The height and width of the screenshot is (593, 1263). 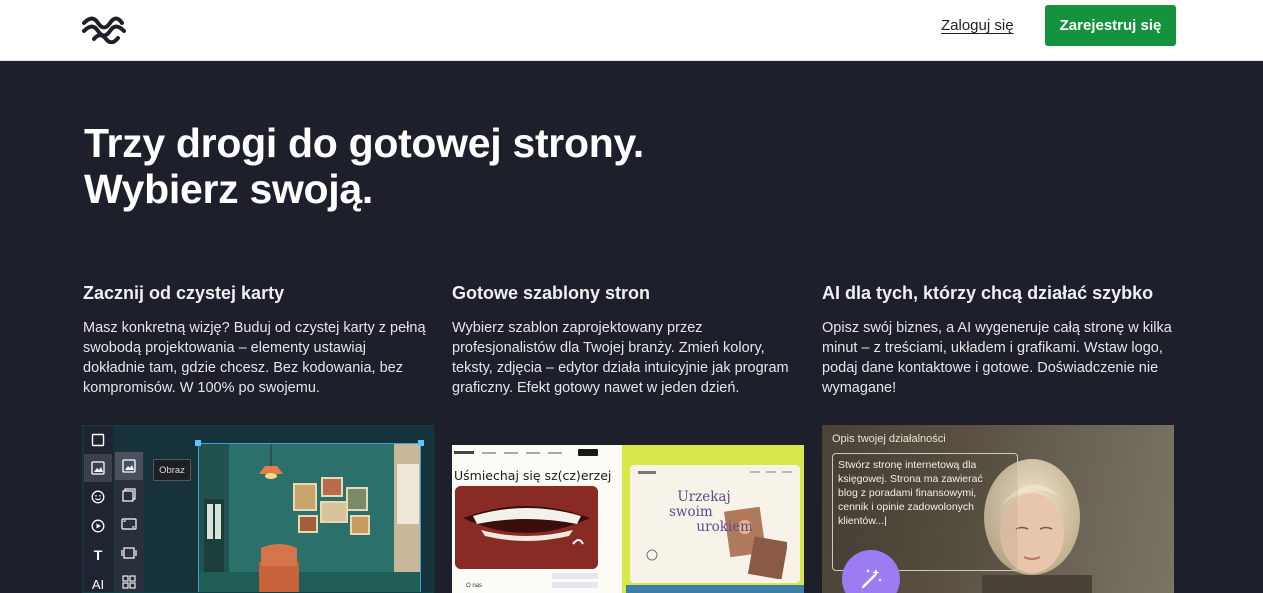 I want to click on nav-wiedza: Wiedza, so click(x=279, y=8).